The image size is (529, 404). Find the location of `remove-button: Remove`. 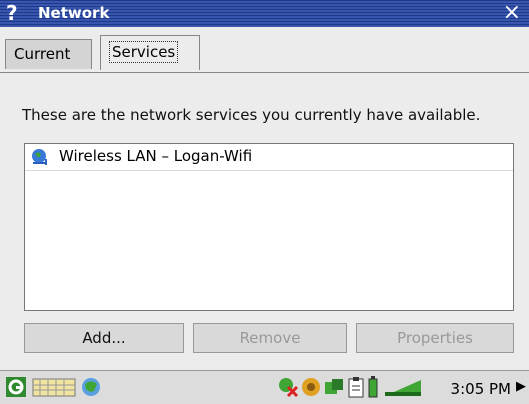

remove-button: Remove is located at coordinates (270, 338).